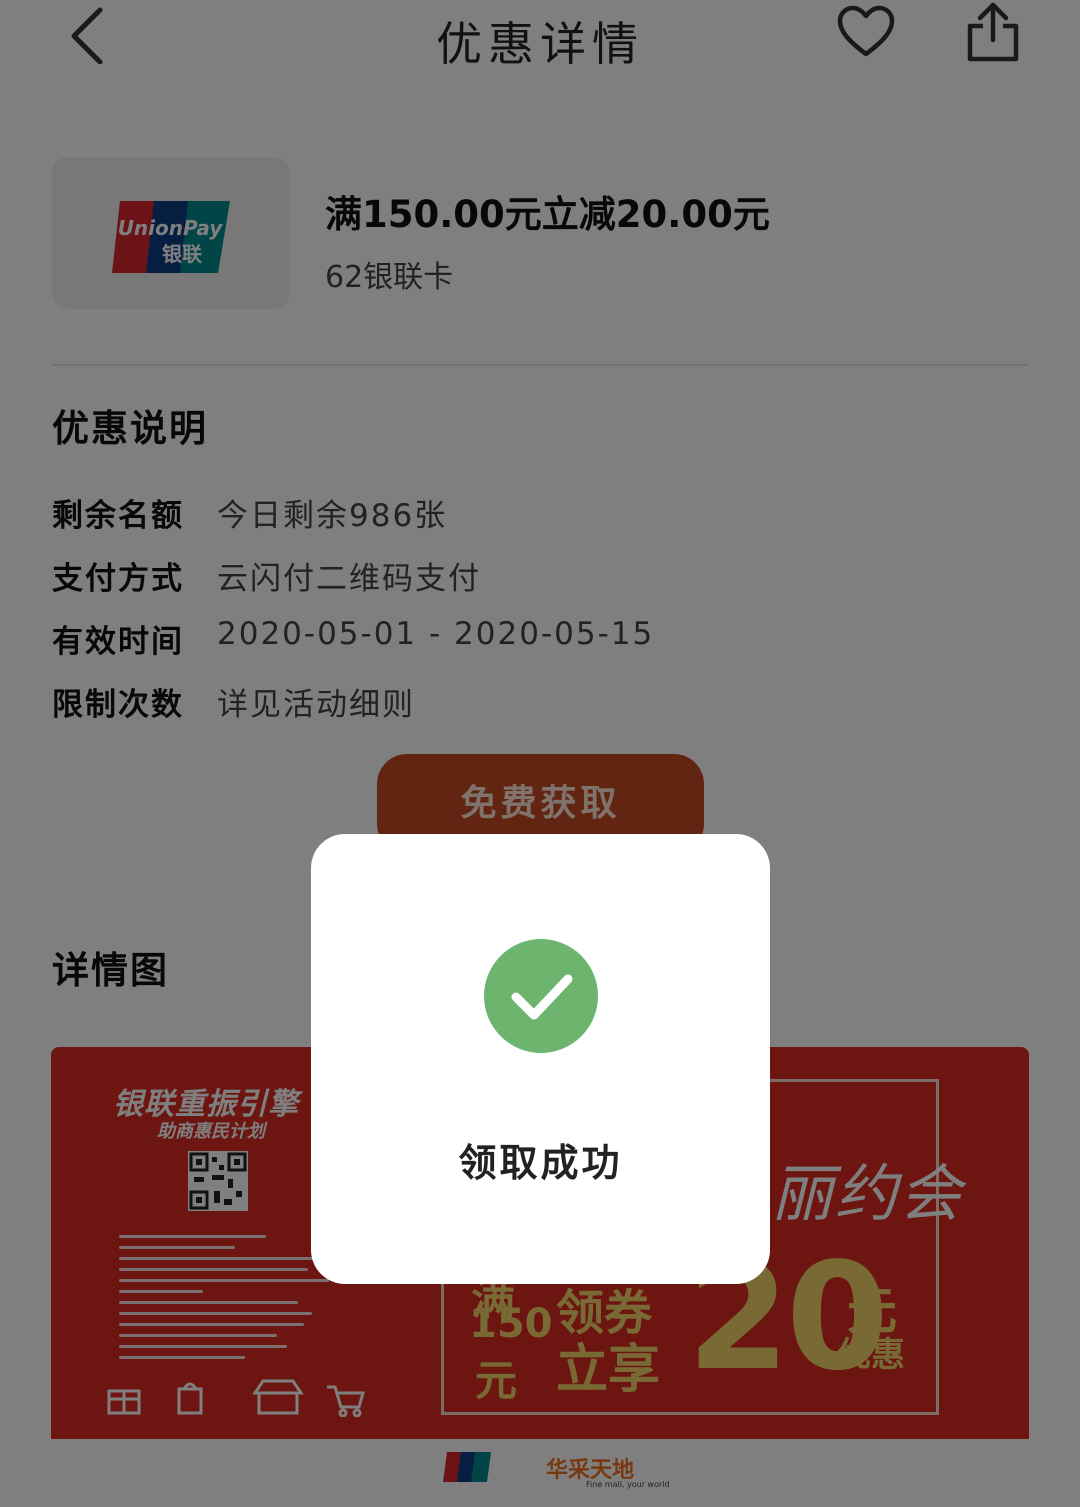  What do you see at coordinates (540, 1059) in the screenshot?
I see `success-dialog: 领取成功` at bounding box center [540, 1059].